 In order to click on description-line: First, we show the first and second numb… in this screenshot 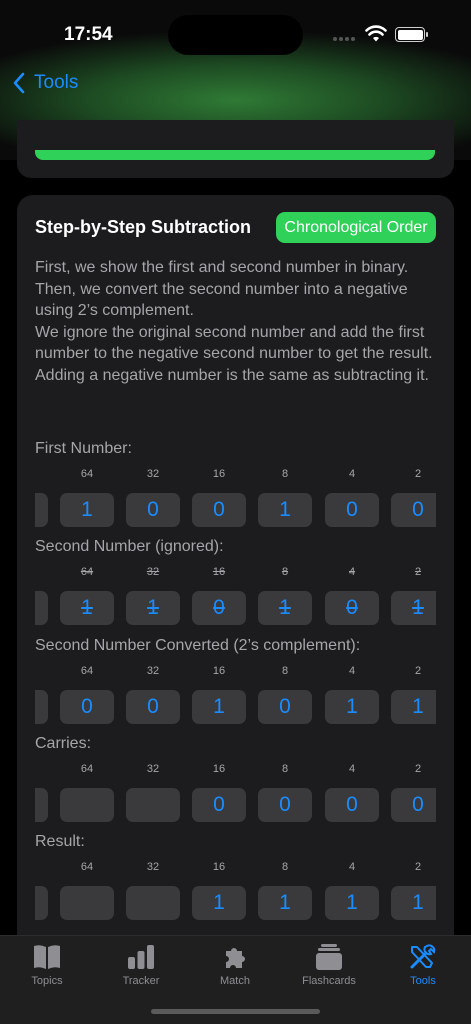, I will do `click(222, 267)`.